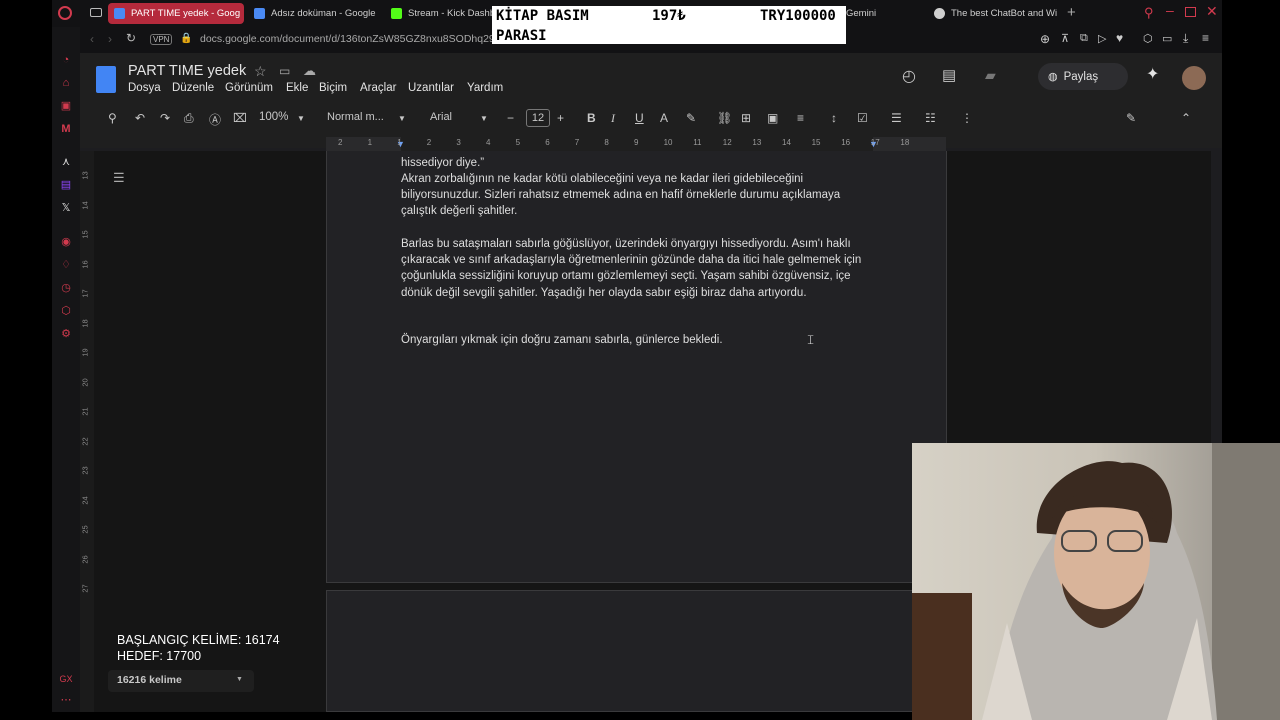 The width and height of the screenshot is (1280, 720). Describe the element at coordinates (66, 700) in the screenshot. I see `more-icon: ⋯` at that location.